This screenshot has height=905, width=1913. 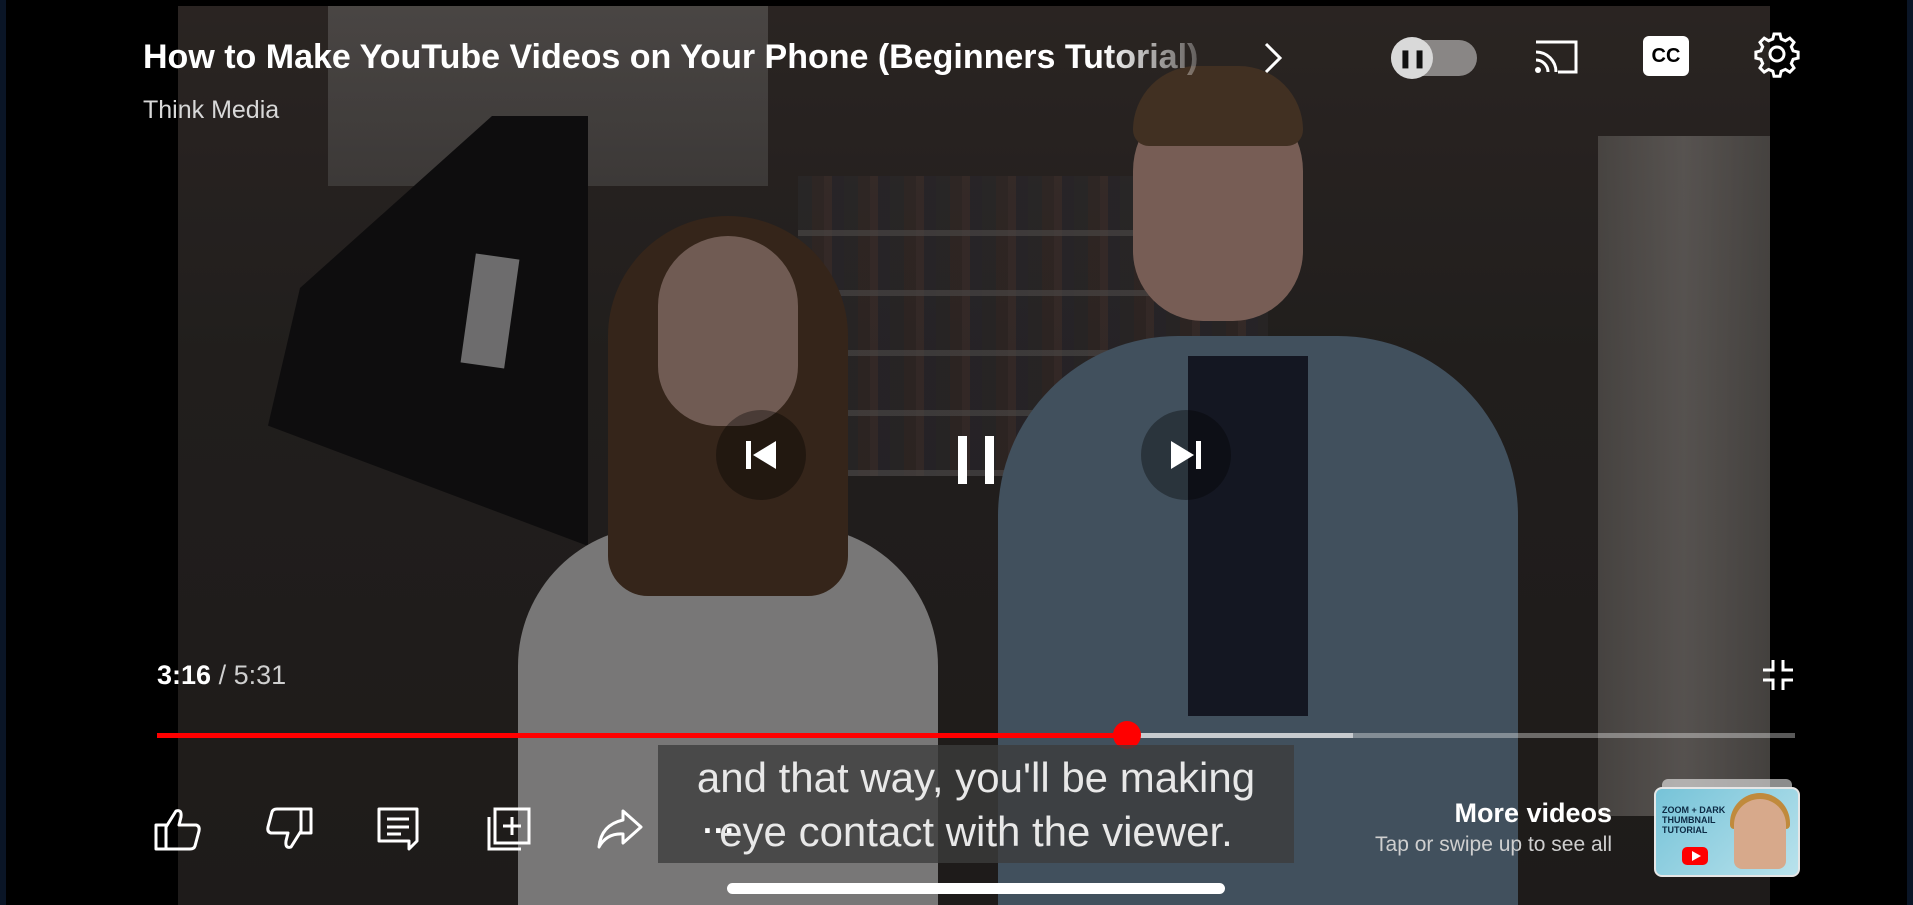 I want to click on save-to-playlist-button, so click(x=509, y=829).